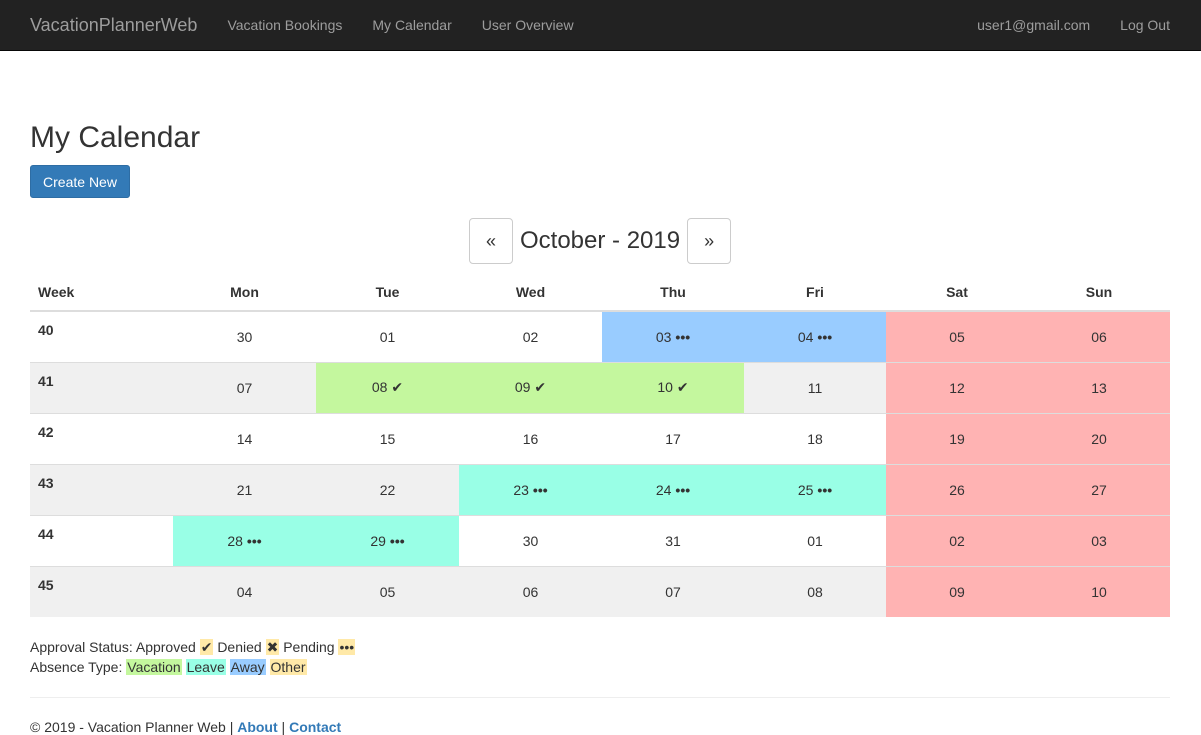 The width and height of the screenshot is (1201, 735). I want to click on day-number: 23, so click(521, 489).